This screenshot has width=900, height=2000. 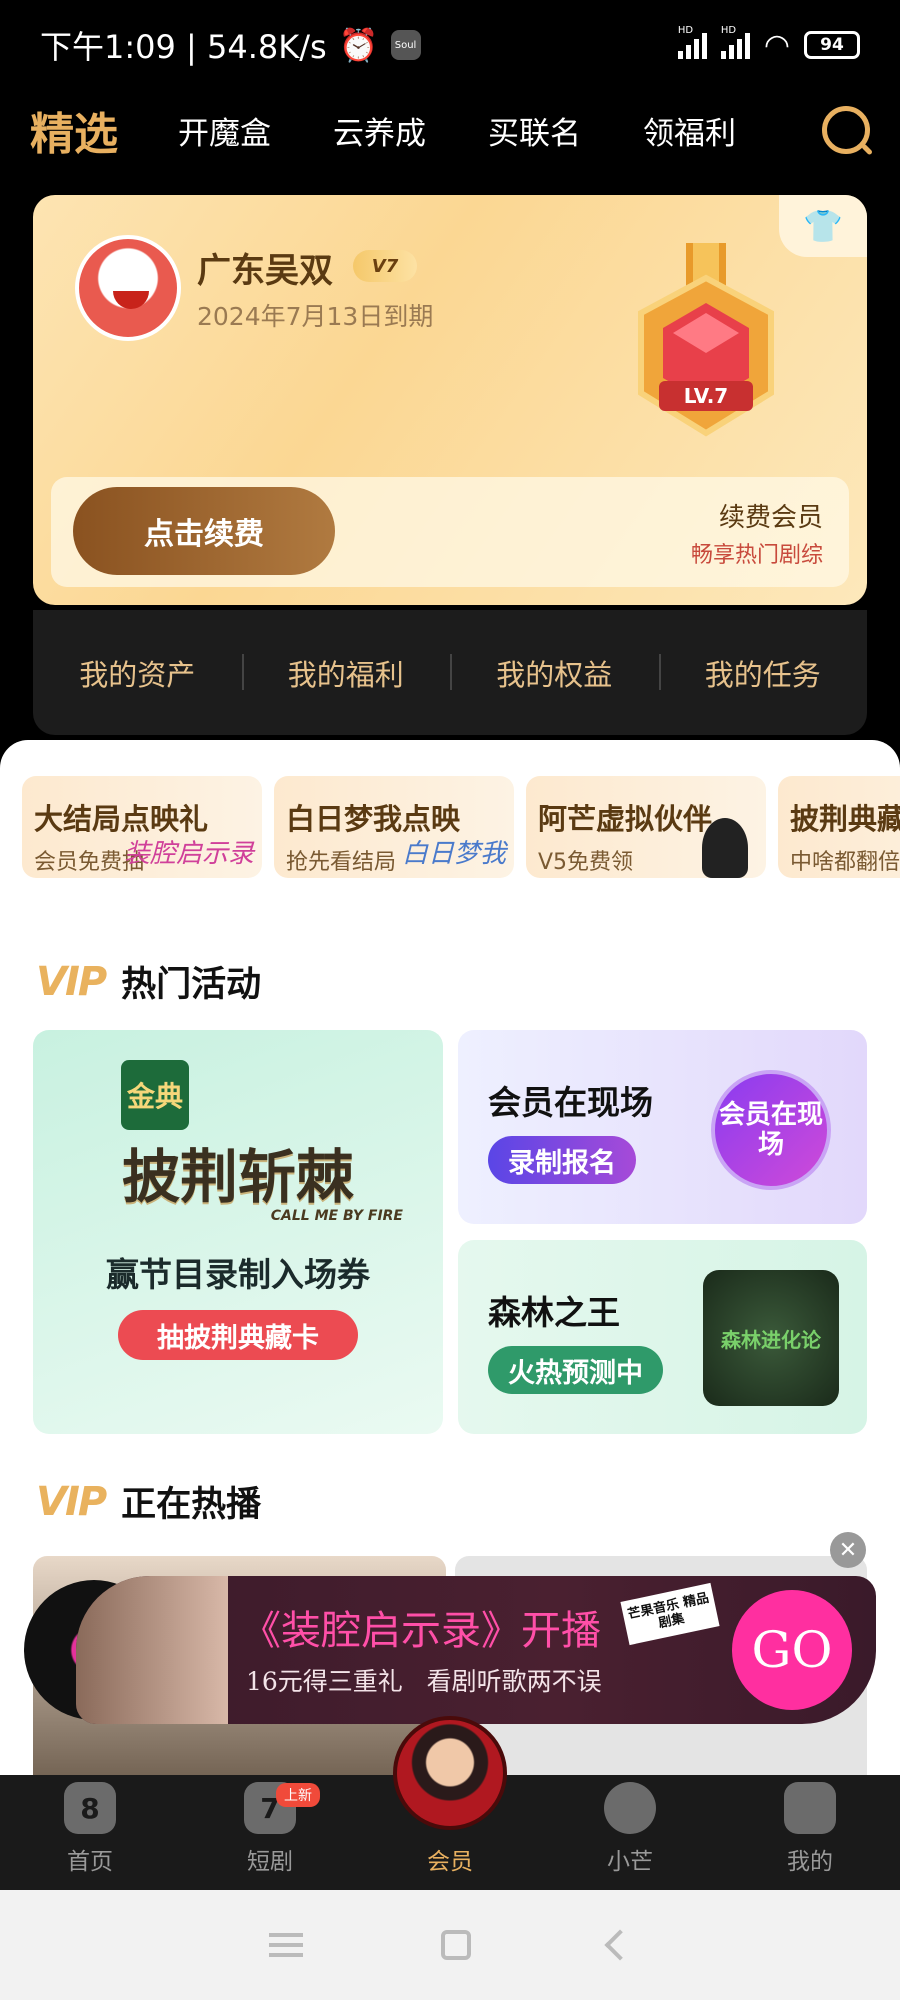 I want to click on show-title: 披荆斩棘, so click(x=237, y=1177).